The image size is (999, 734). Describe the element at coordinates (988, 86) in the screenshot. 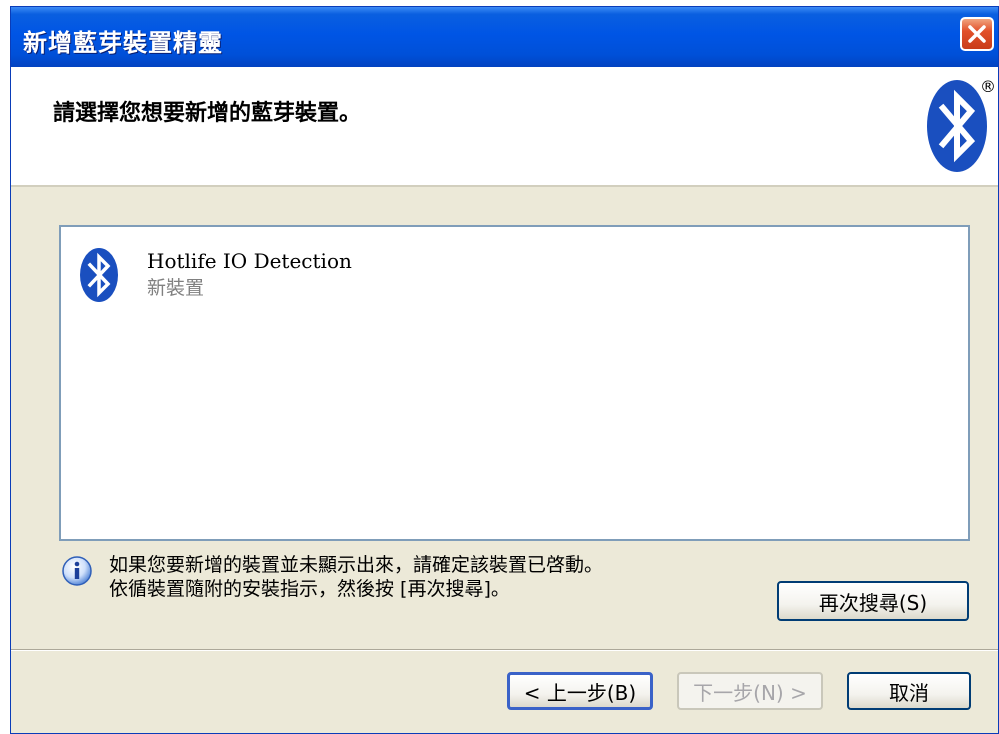

I see `registered-mark: ®` at that location.